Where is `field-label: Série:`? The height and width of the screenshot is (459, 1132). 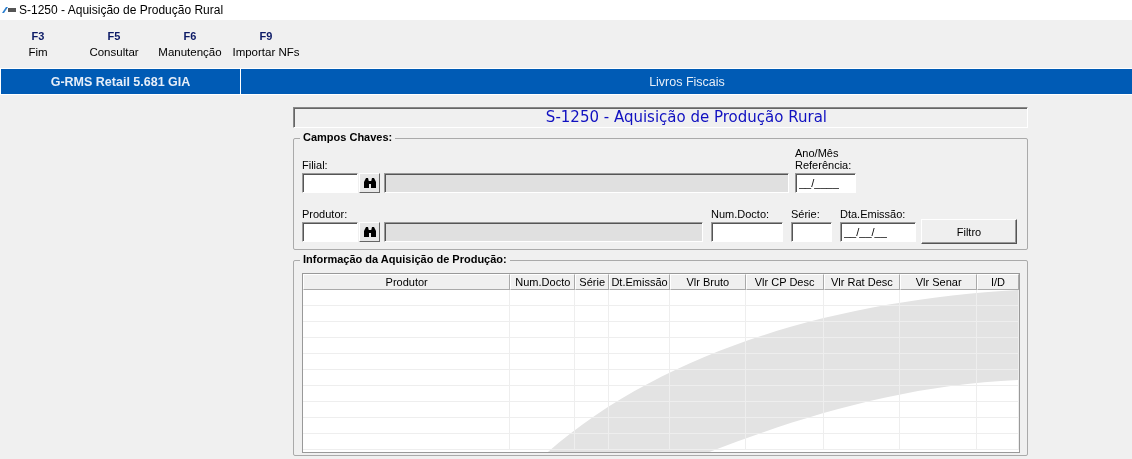 field-label: Série: is located at coordinates (806, 214).